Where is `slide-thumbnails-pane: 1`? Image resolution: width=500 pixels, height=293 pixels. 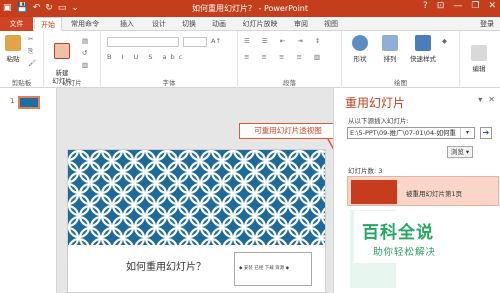 slide-thumbnails-pane: 1 is located at coordinates (28, 190).